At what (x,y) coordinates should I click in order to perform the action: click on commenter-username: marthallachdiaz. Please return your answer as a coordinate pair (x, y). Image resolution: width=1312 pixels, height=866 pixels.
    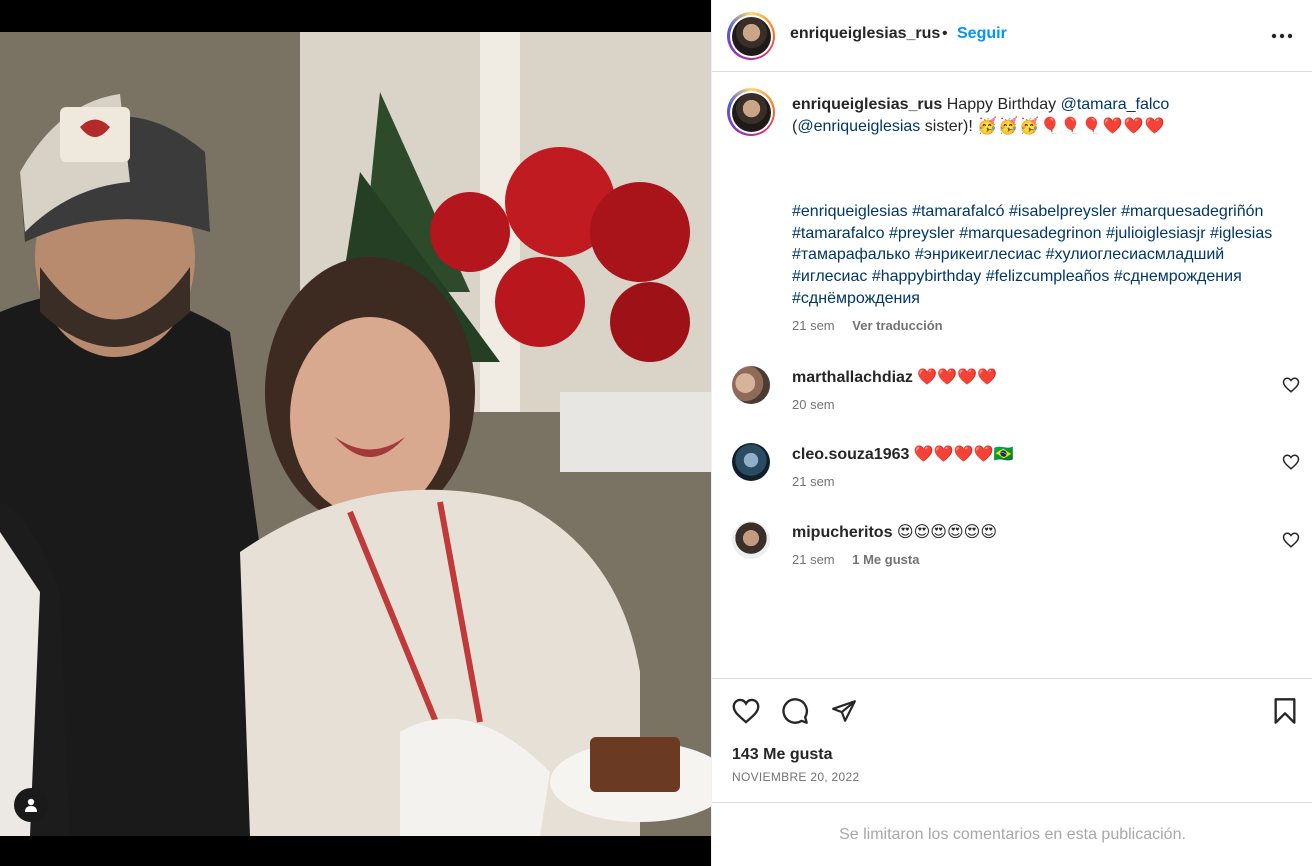
    Looking at the image, I should click on (852, 377).